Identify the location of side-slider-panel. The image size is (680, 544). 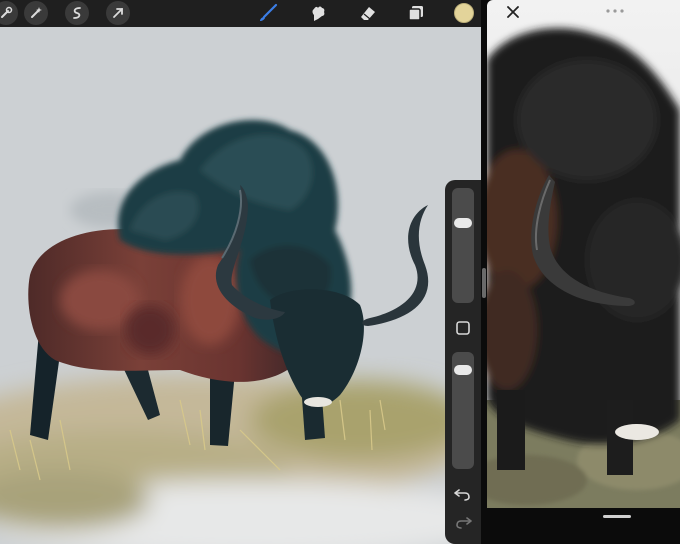
(463, 362).